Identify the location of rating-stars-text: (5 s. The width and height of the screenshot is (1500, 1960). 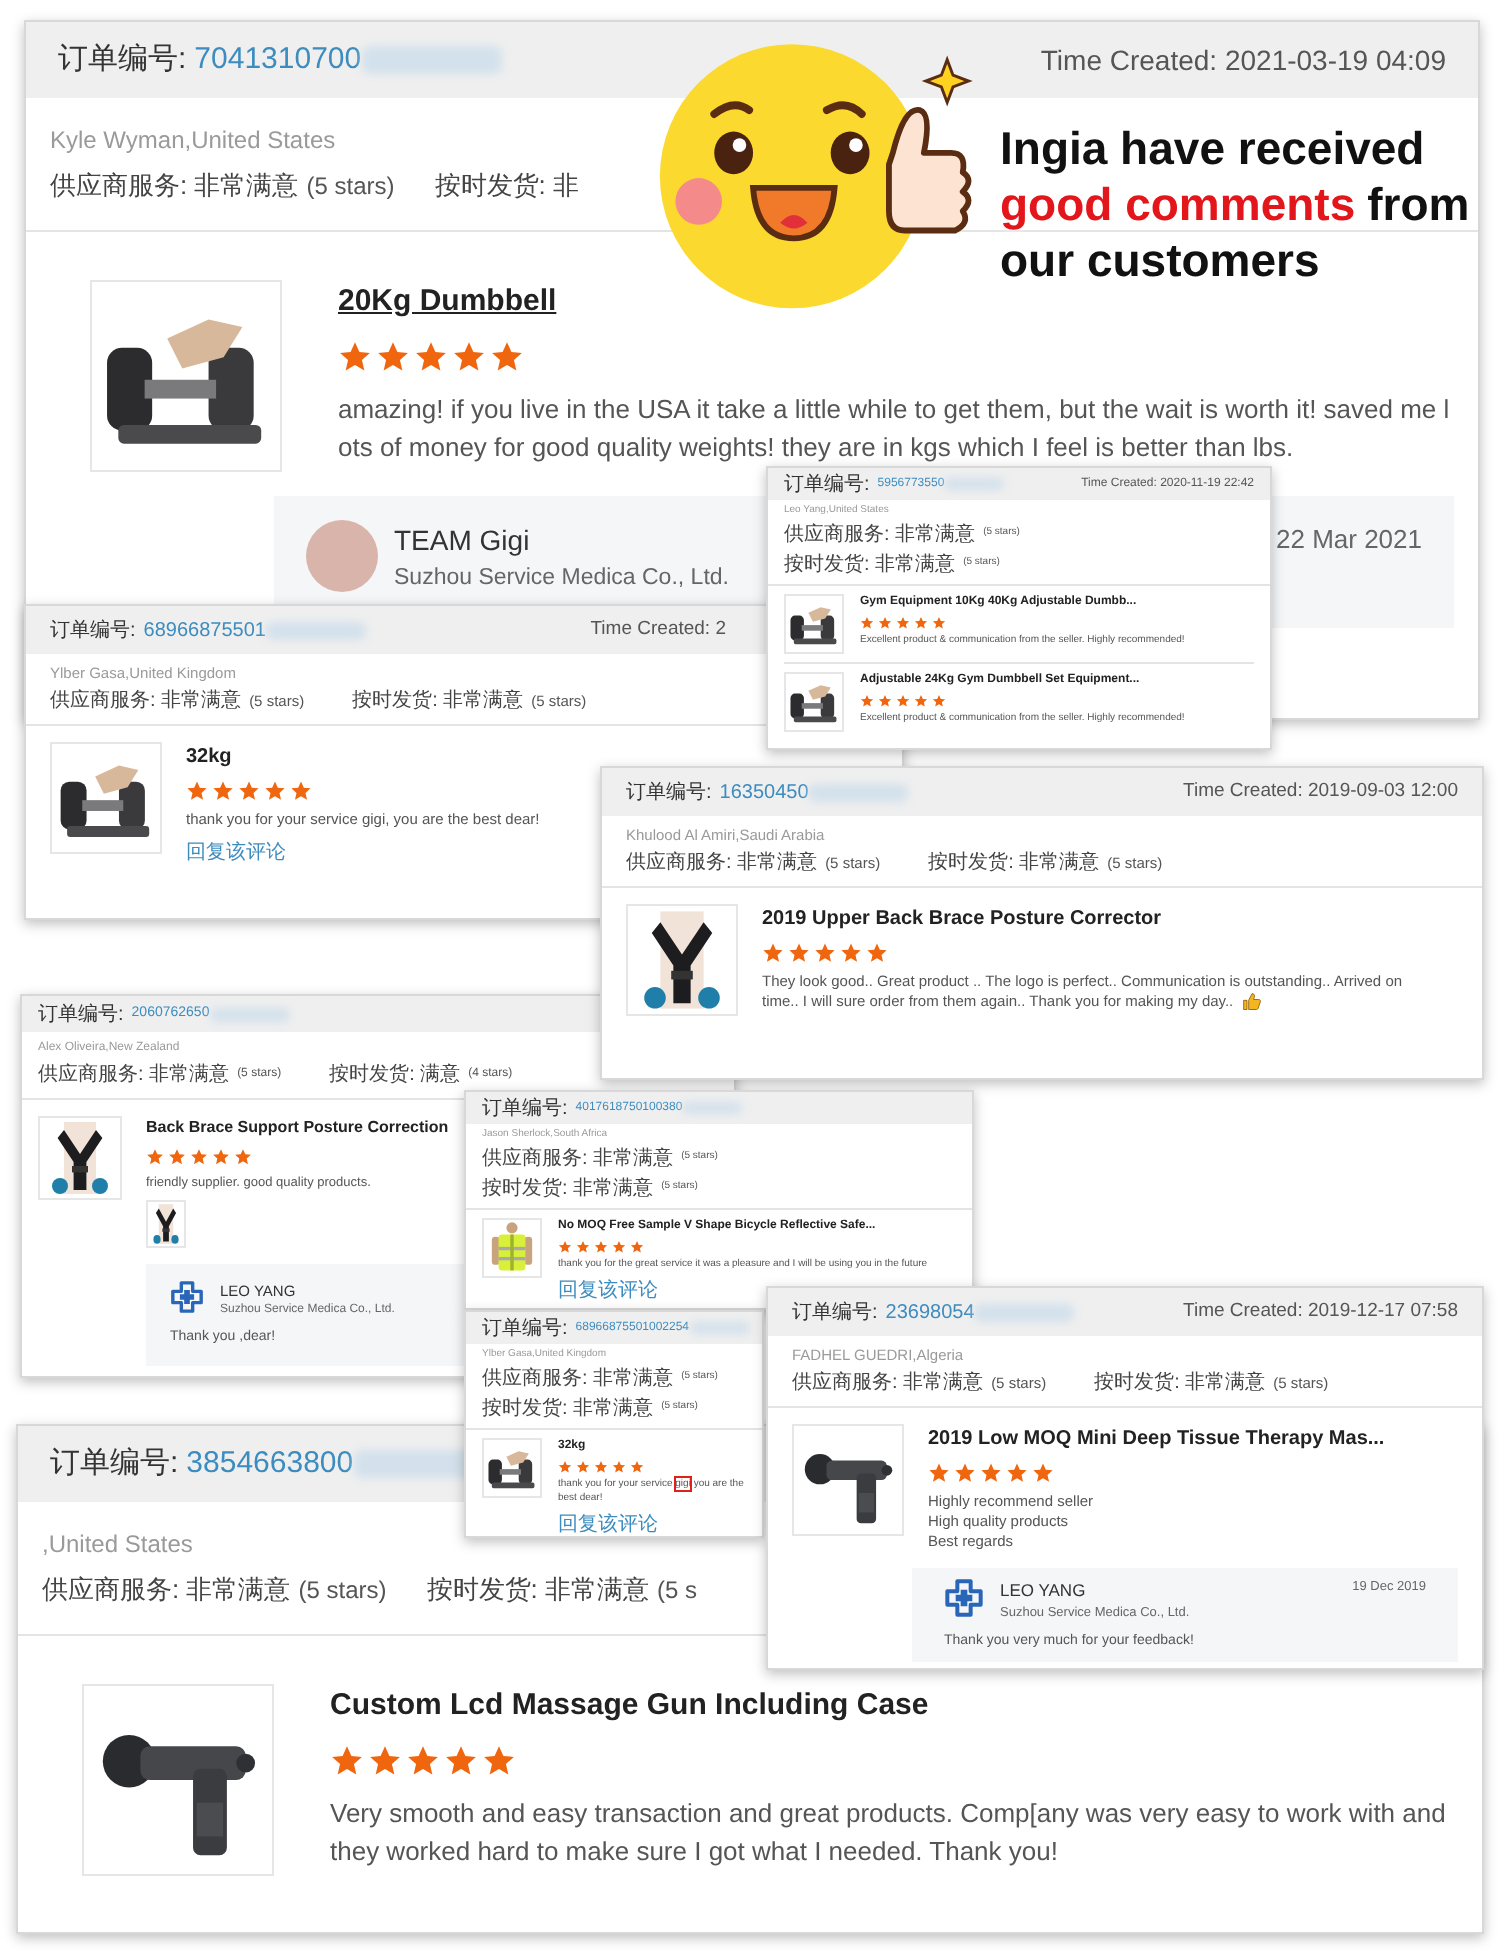
(676, 1590).